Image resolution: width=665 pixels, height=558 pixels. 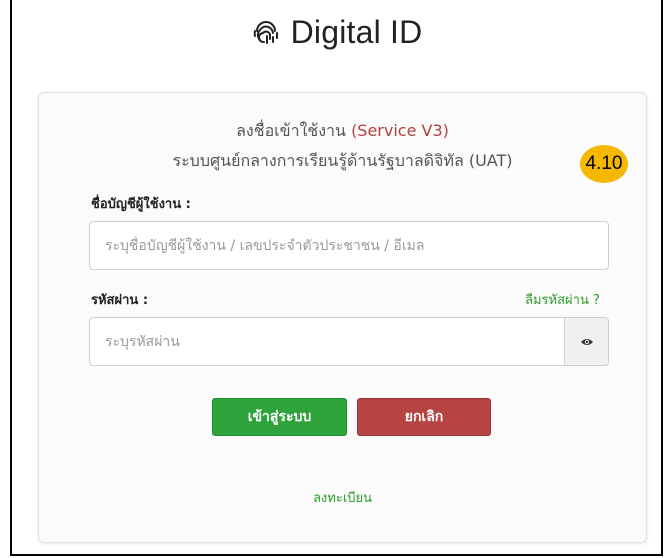 I want to click on password-label: รหัสผ่าน :, so click(x=120, y=300).